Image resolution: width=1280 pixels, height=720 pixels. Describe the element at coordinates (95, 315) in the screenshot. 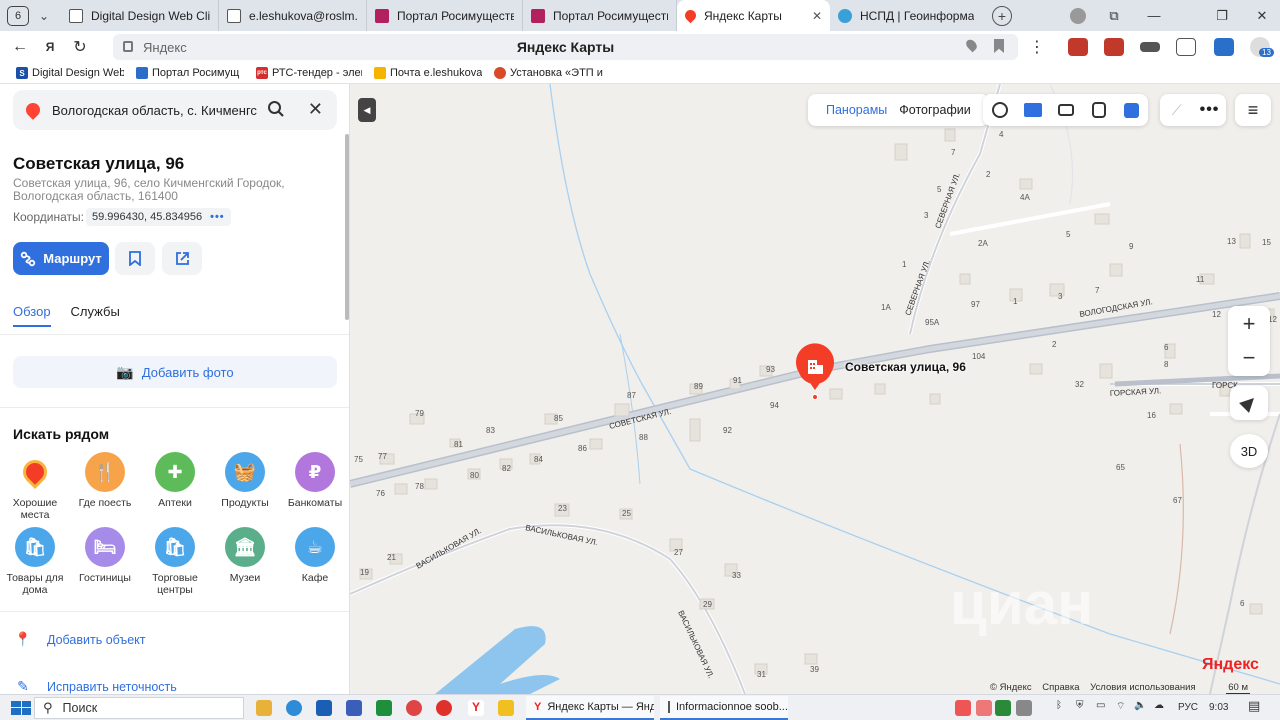

I see `tab-services: Службы` at that location.